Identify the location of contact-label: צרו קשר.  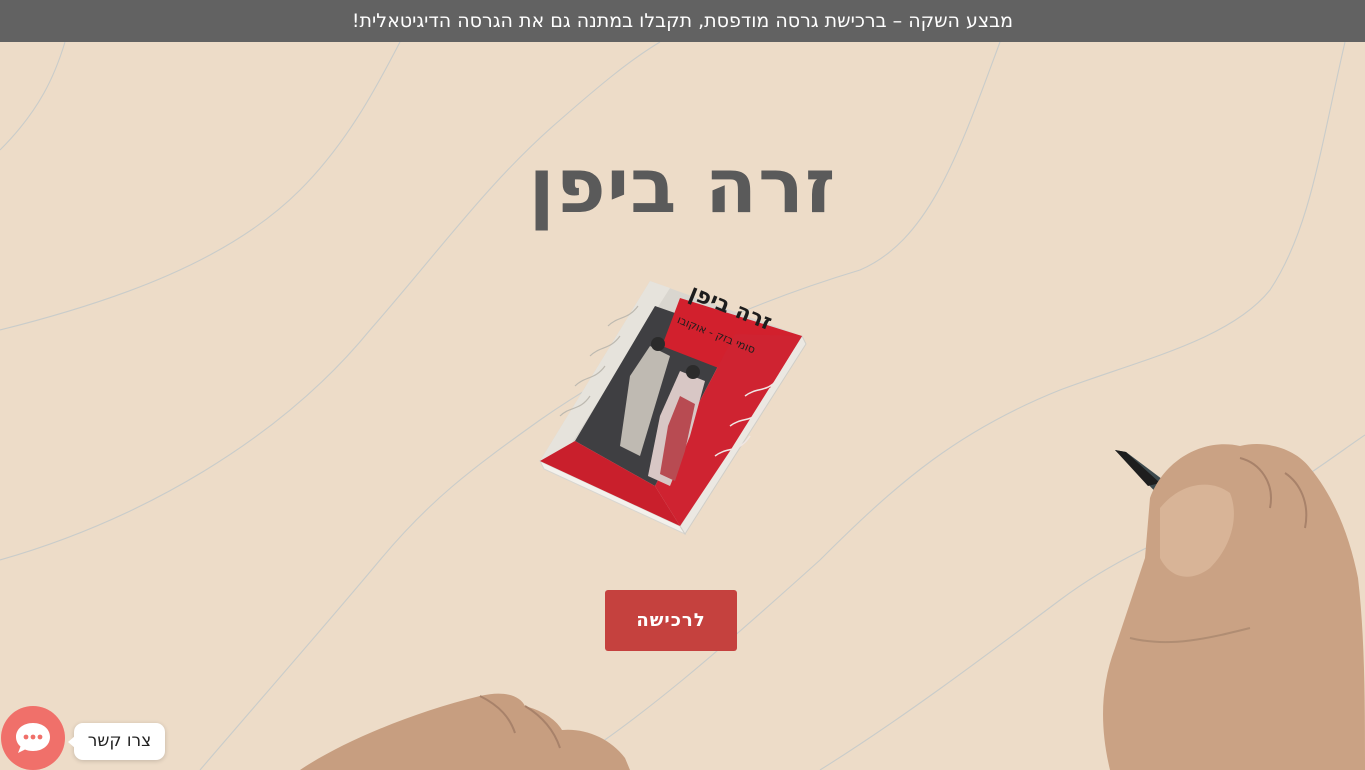
(116, 741).